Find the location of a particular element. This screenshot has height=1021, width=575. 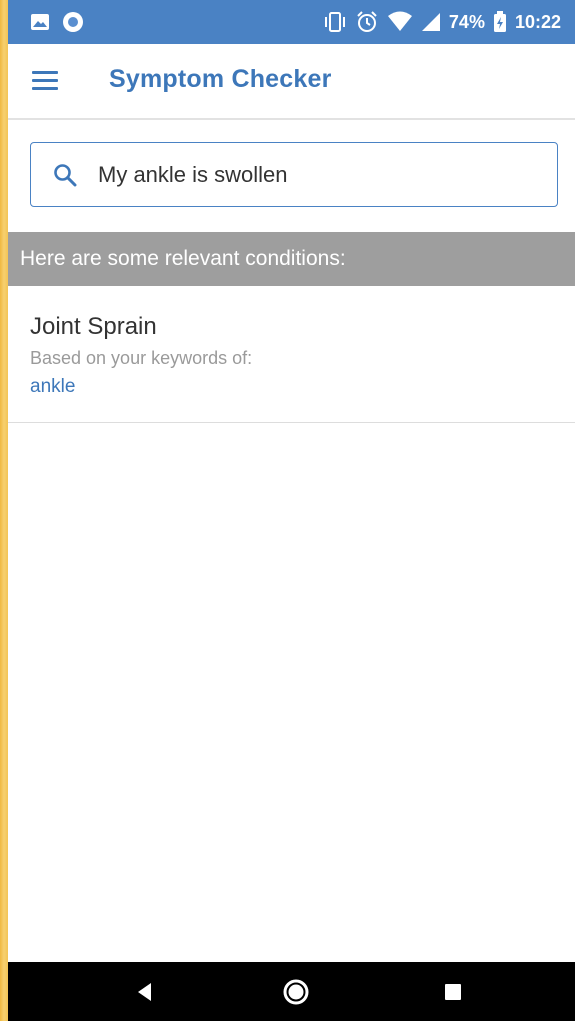

circle-notification-icon is located at coordinates (73, 24).